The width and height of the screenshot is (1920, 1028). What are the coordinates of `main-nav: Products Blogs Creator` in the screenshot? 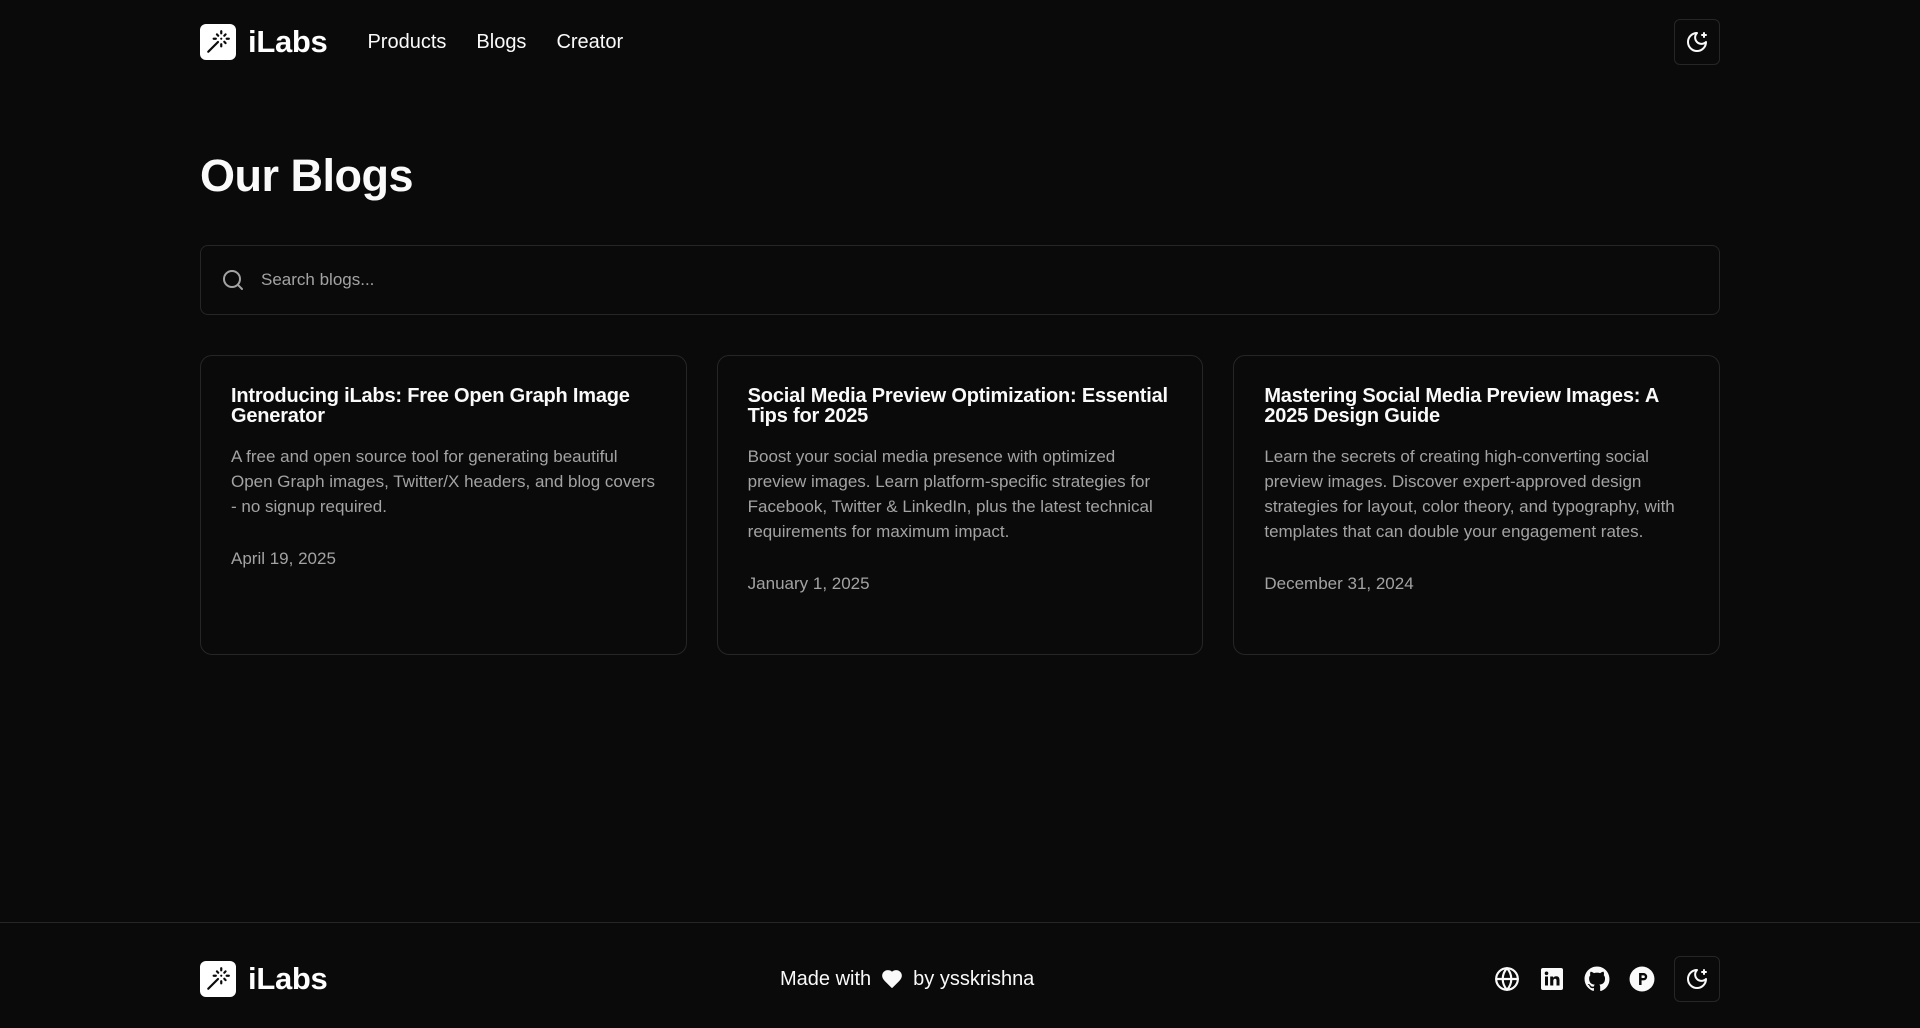 It's located at (495, 42).